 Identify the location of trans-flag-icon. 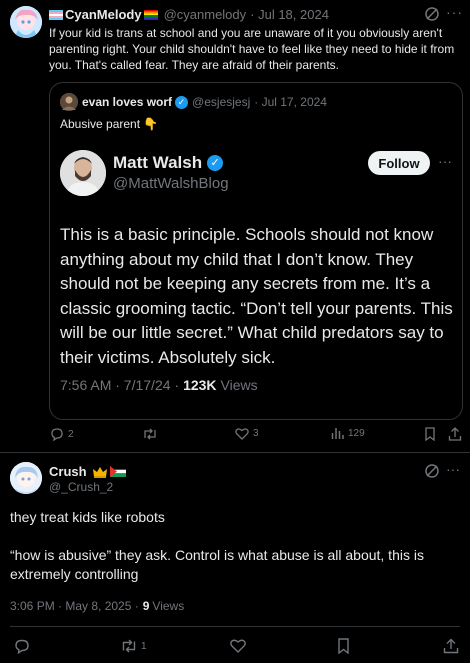
(56, 14).